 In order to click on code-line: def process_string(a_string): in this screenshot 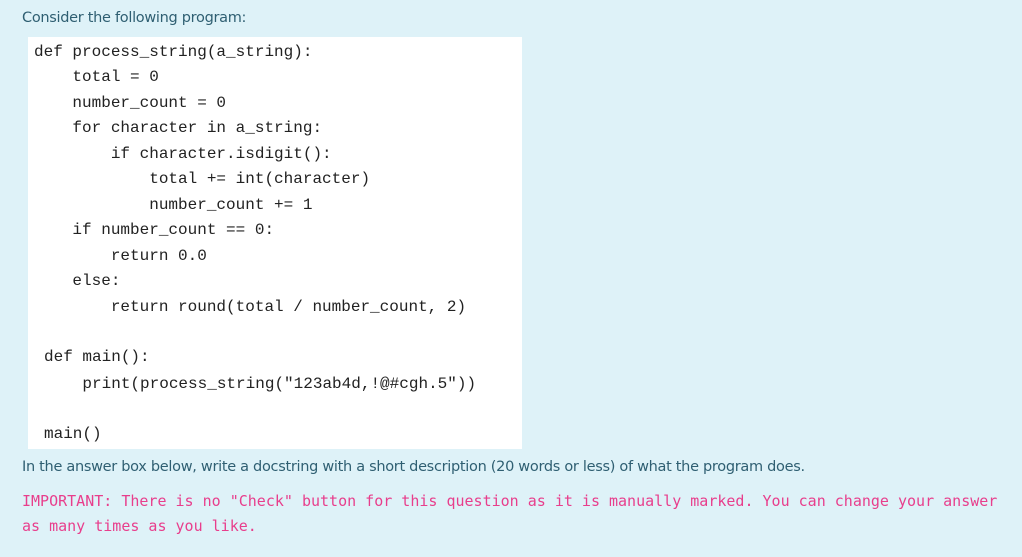, I will do `click(173, 52)`.